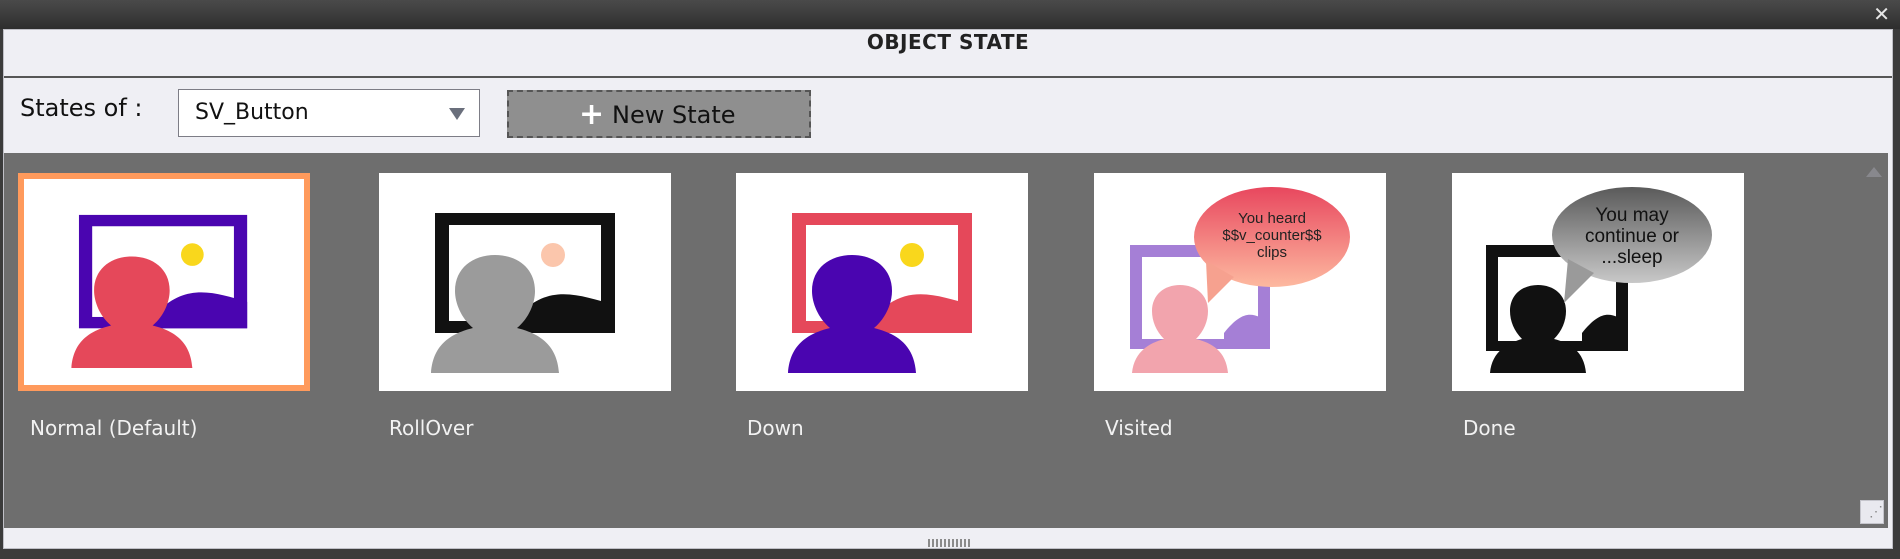 The height and width of the screenshot is (559, 1900). What do you see at coordinates (950, 14) in the screenshot?
I see `window-titlebar: ✕` at bounding box center [950, 14].